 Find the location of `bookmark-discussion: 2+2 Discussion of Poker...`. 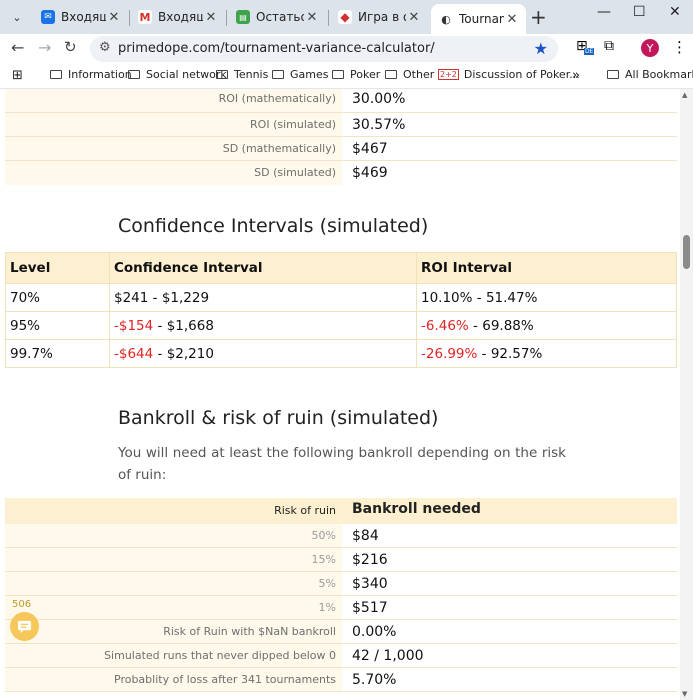

bookmark-discussion: 2+2 Discussion of Poker... is located at coordinates (509, 74).